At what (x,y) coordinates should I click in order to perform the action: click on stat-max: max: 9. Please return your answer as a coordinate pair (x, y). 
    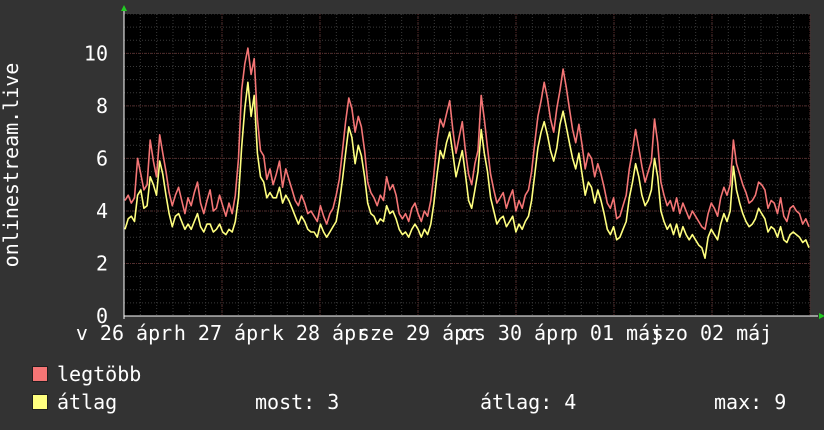
    Looking at the image, I should click on (750, 402).